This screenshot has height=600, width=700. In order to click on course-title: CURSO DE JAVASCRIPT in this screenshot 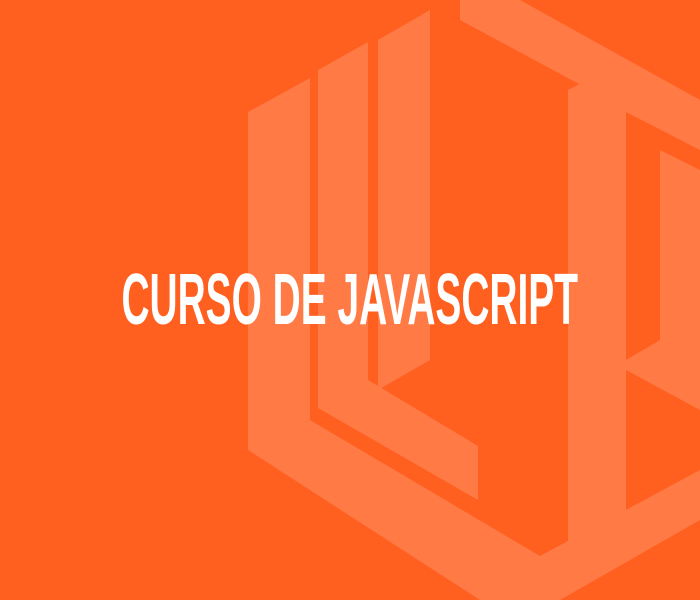, I will do `click(350, 300)`.